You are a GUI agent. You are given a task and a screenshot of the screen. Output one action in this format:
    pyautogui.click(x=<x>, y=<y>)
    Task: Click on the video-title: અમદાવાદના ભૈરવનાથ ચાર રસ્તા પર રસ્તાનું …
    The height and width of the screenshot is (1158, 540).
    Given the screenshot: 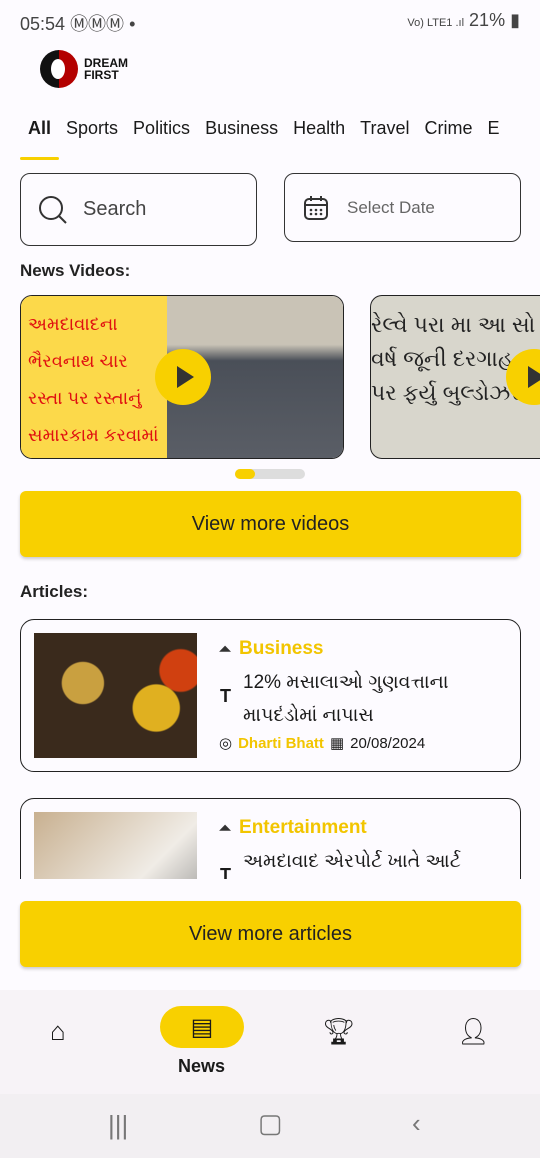 What is the action you would take?
    pyautogui.click(x=94, y=377)
    